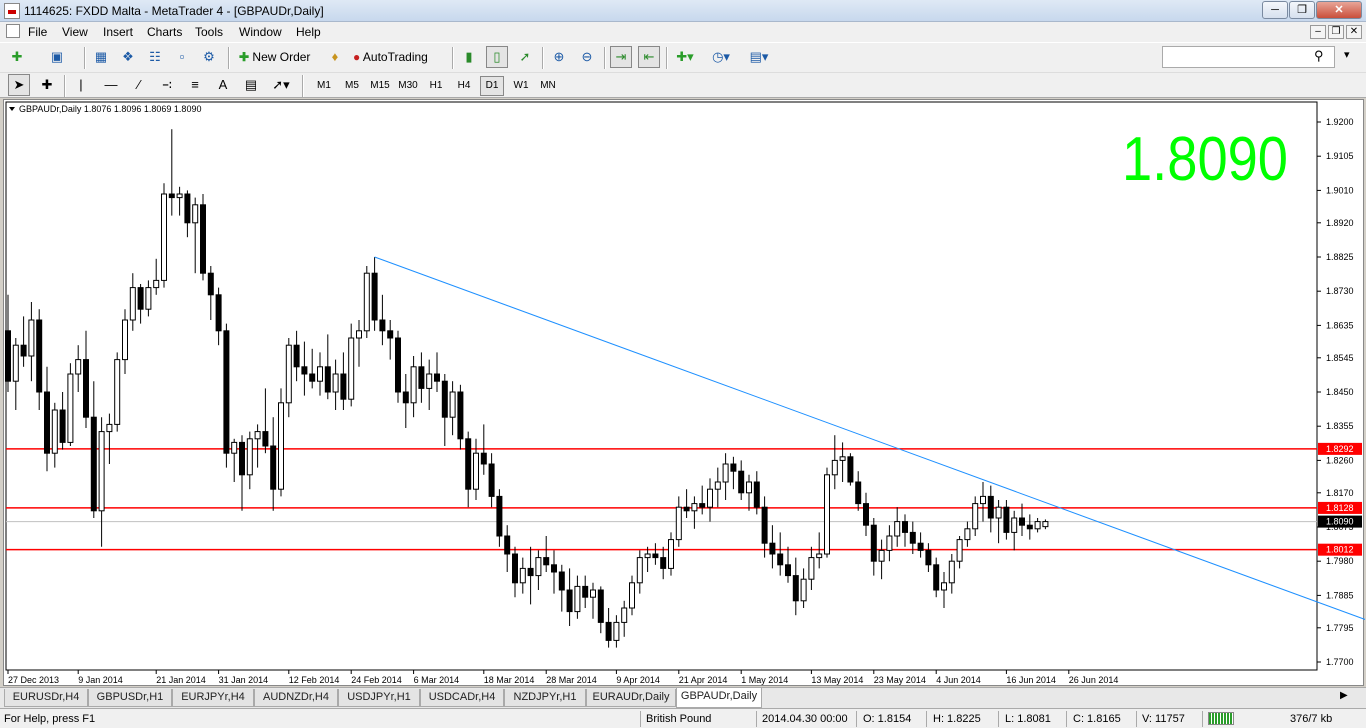 The width and height of the screenshot is (1366, 728). I want to click on timeframe-m5: M5, so click(352, 86).